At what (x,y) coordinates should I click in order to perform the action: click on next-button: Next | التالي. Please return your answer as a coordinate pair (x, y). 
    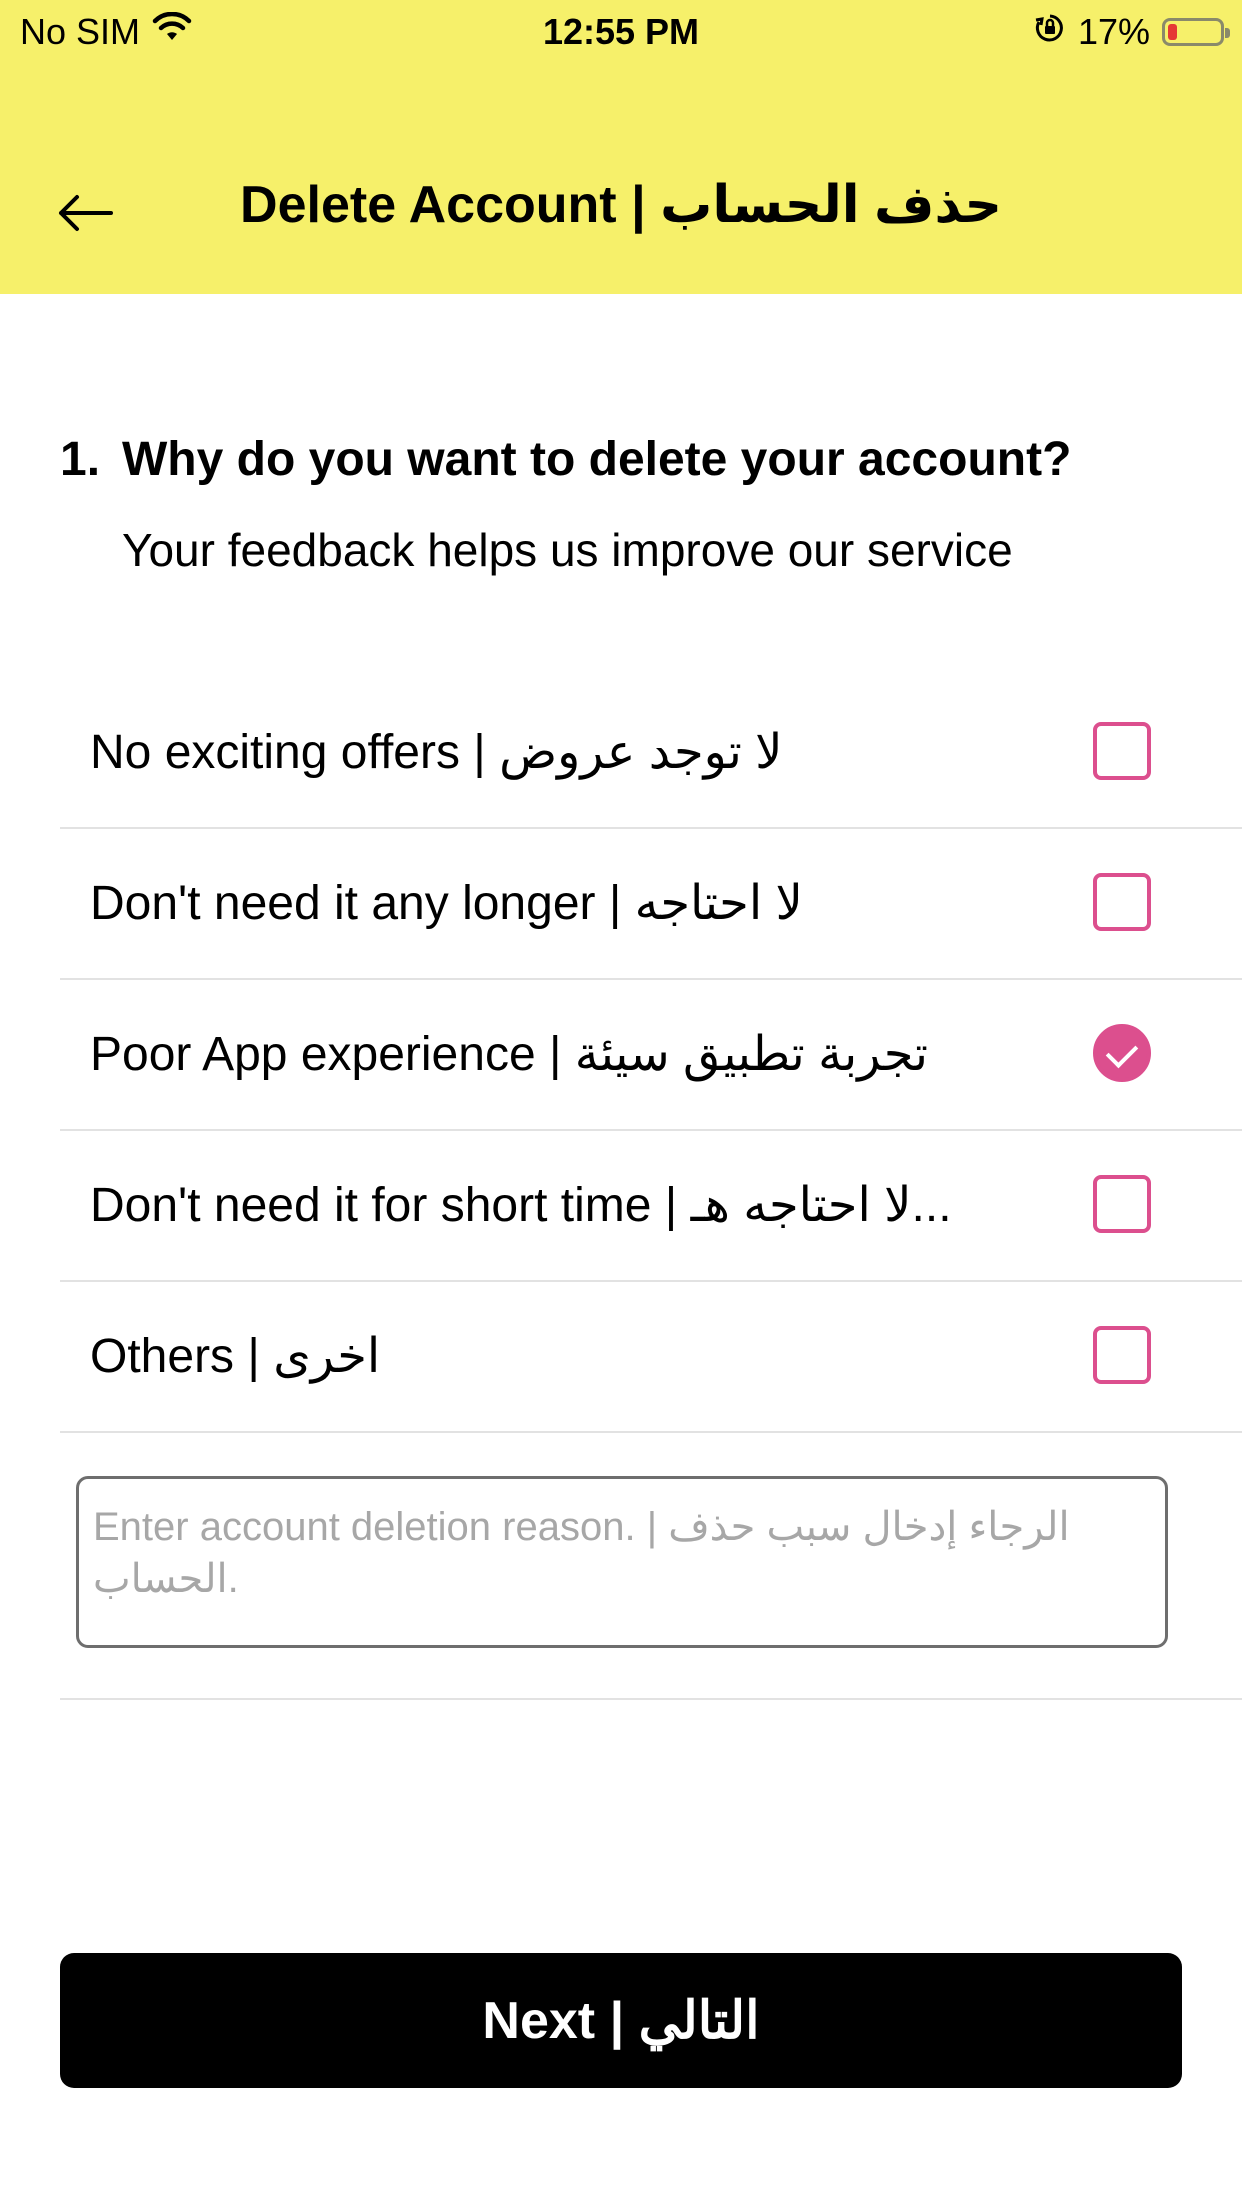
    Looking at the image, I should click on (621, 2020).